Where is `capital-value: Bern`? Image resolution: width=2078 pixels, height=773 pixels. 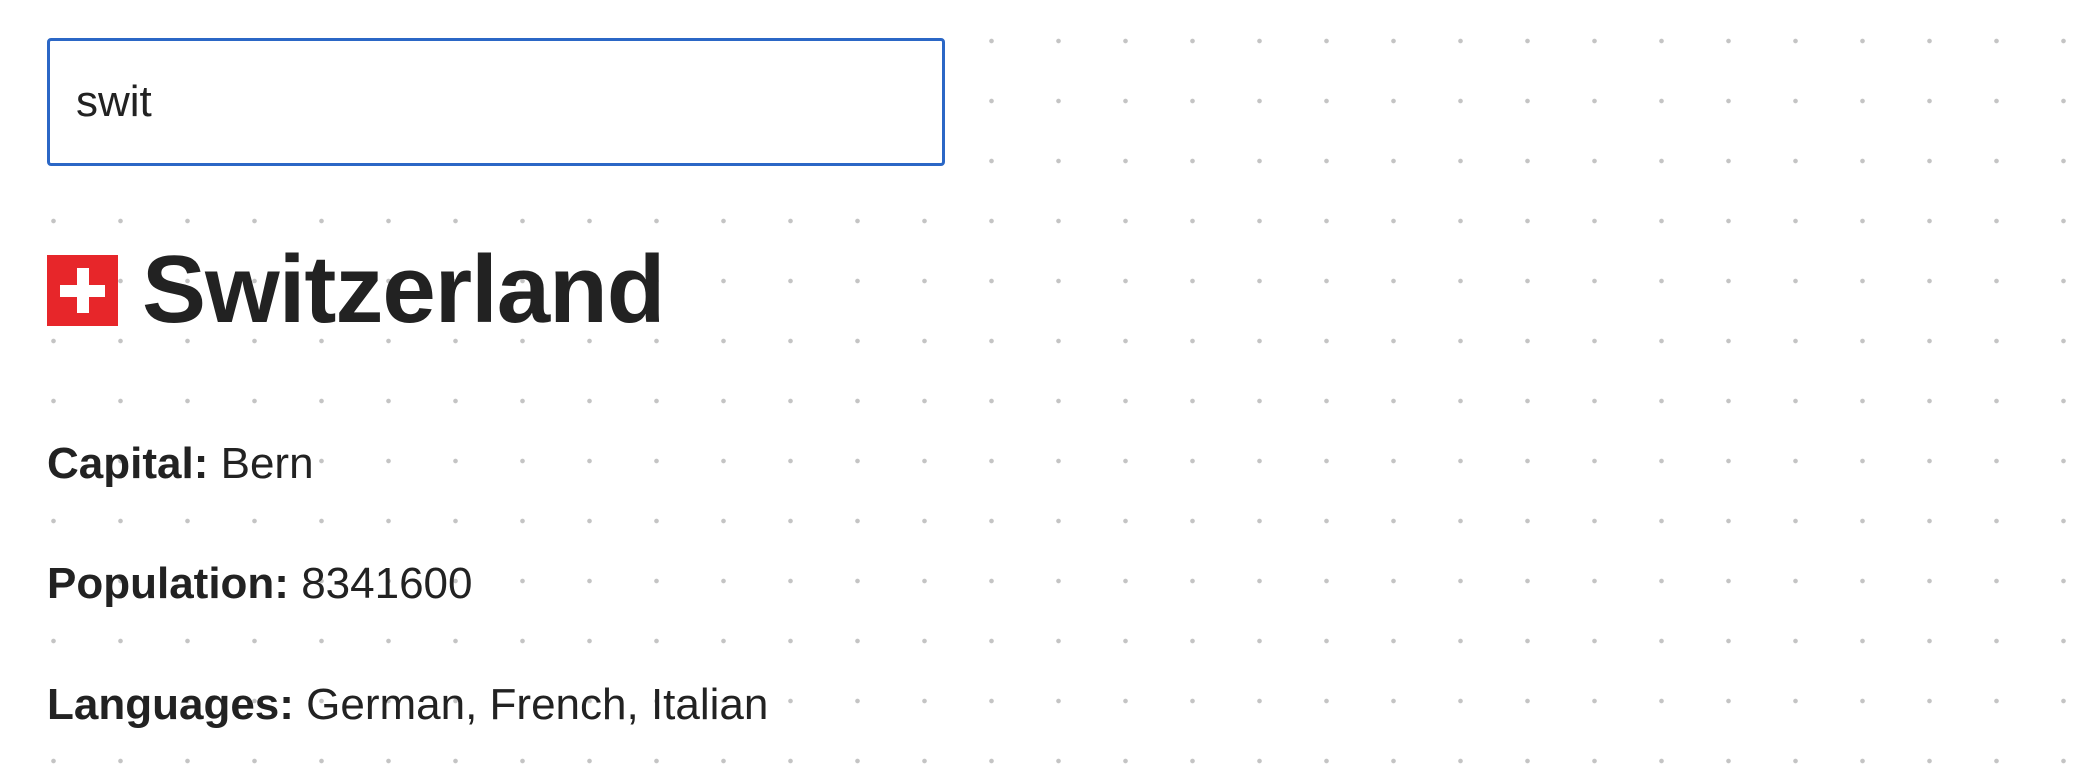 capital-value: Bern is located at coordinates (267, 463).